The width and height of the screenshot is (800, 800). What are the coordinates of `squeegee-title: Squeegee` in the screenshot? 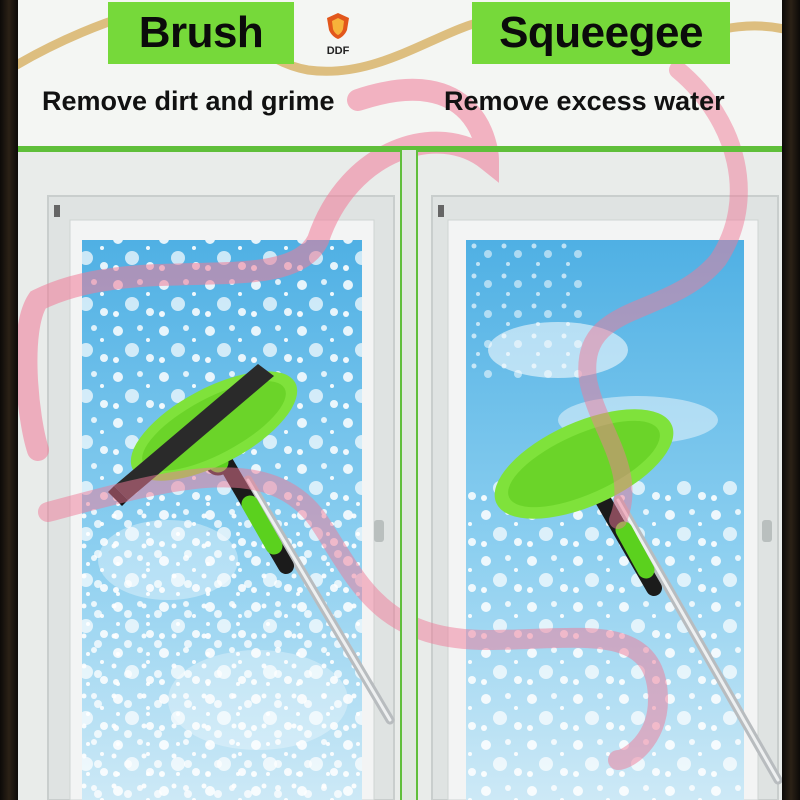 It's located at (601, 32).